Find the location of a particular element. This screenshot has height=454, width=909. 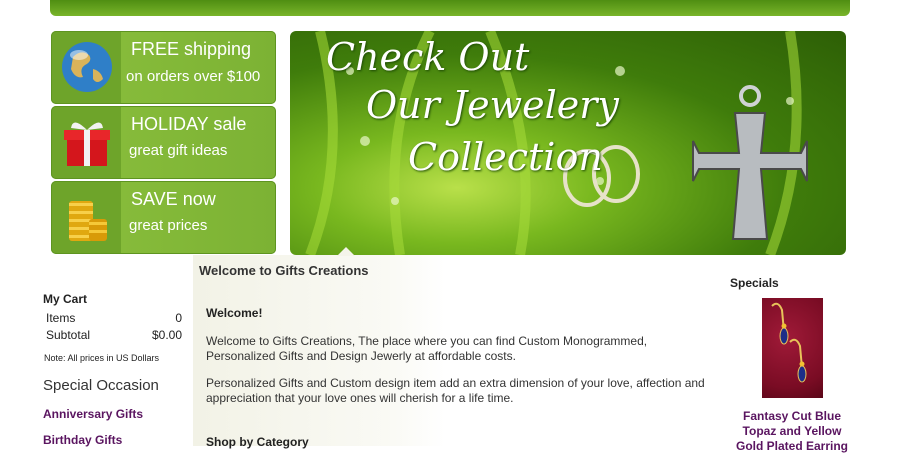

cart-items-row: Items 0 is located at coordinates (114, 318).